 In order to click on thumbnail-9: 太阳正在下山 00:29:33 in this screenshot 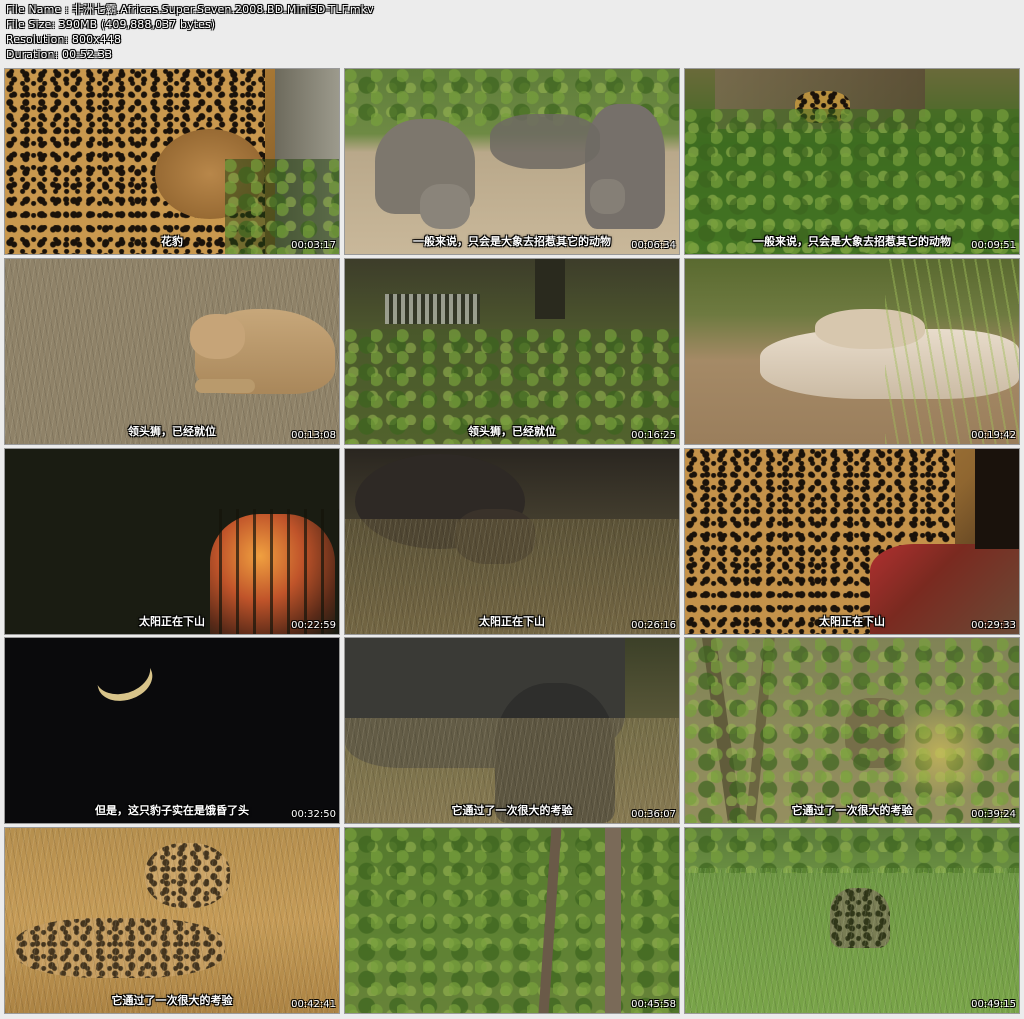, I will do `click(852, 541)`.